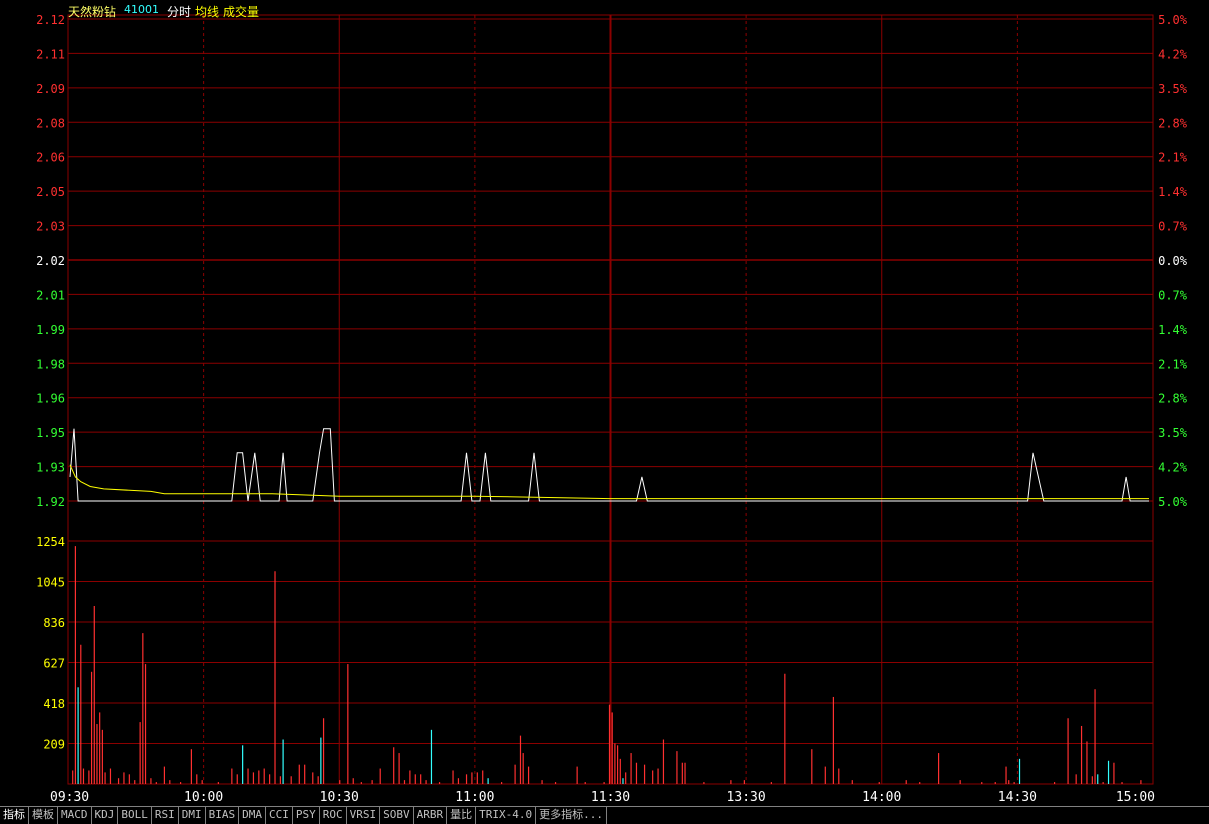 This screenshot has height=824, width=1209. Describe the element at coordinates (50, 261) in the screenshot. I see `price-tick-label: 2.02` at that location.